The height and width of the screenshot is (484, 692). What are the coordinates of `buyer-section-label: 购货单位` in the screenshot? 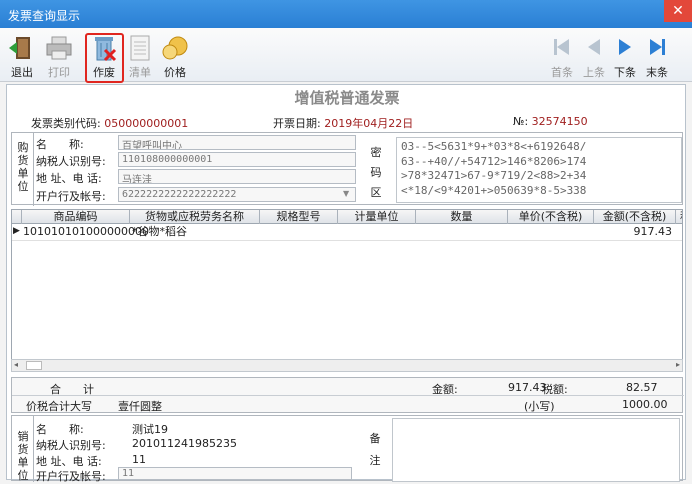 It's located at (23, 167).